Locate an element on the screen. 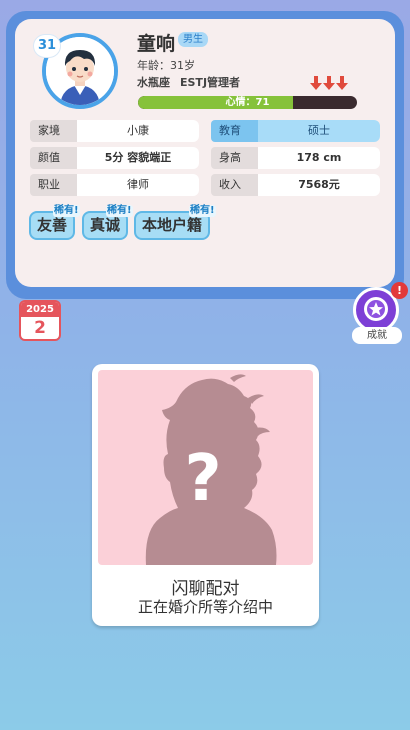 The image size is (410, 730). calendar-month: 2 is located at coordinates (40, 328).